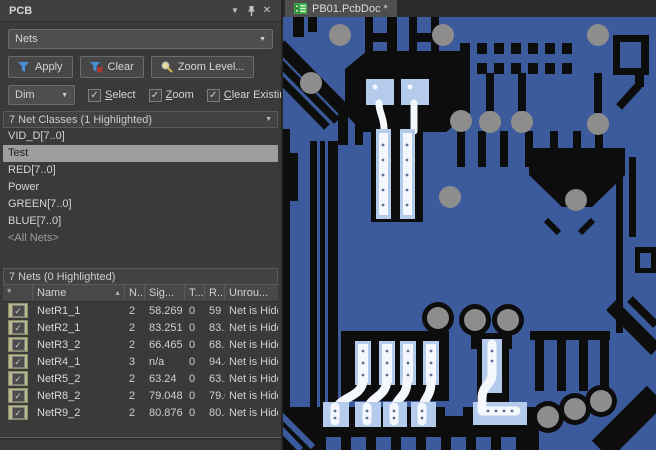 The height and width of the screenshot is (450, 656). What do you see at coordinates (140, 170) in the screenshot?
I see `net-class-item: RED[7..0]` at bounding box center [140, 170].